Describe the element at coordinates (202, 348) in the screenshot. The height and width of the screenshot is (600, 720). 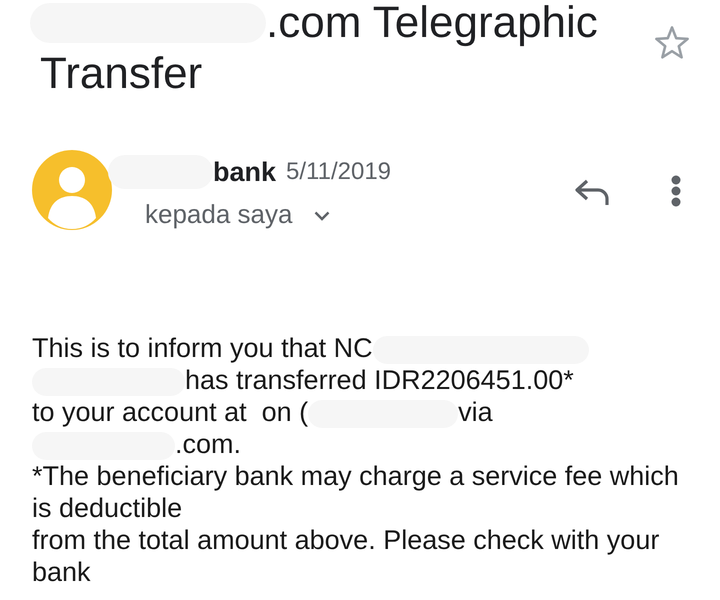
I see `message-text: This is to inform you that NC` at that location.